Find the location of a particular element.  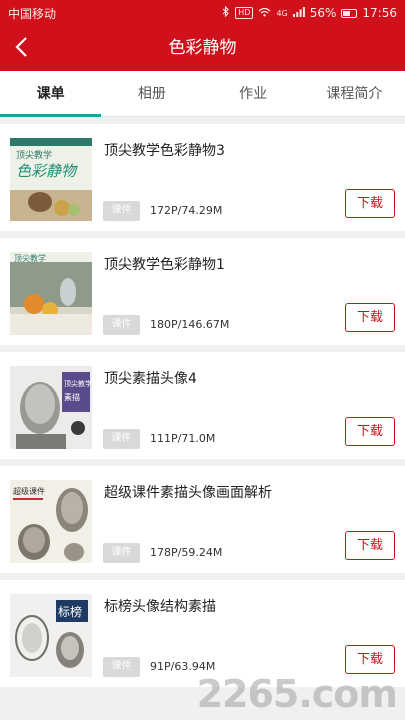

course-size: 172P/74.29M is located at coordinates (186, 210).